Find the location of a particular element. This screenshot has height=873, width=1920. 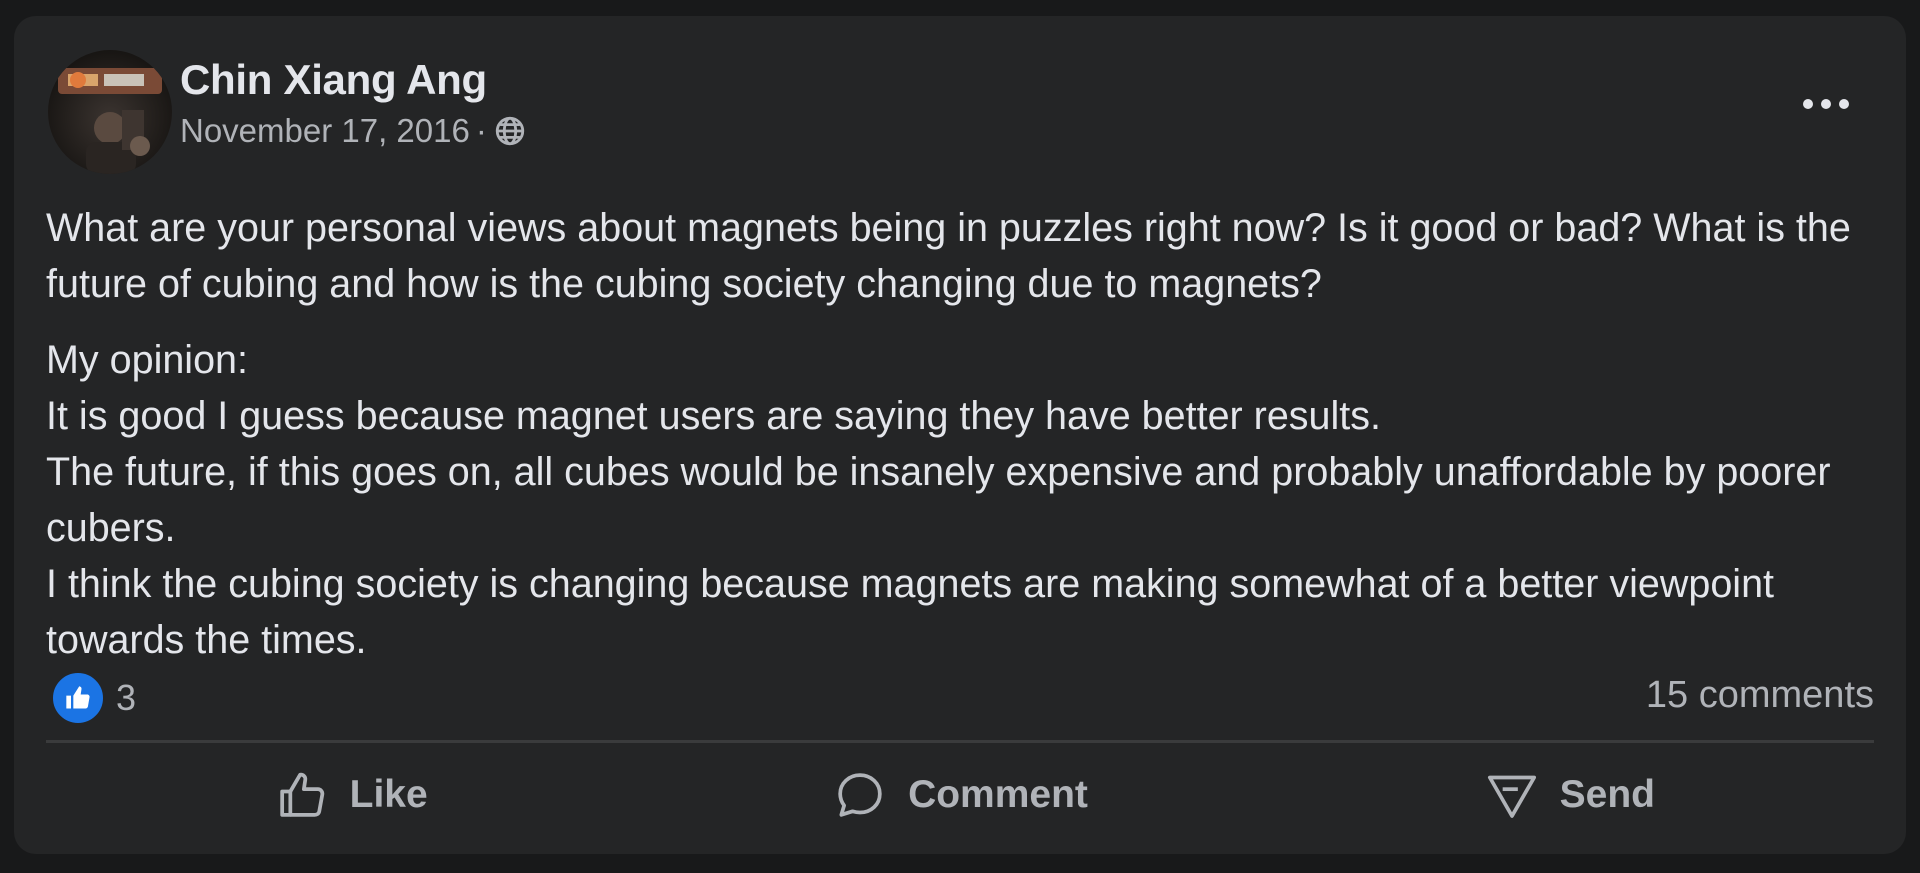

post-date: November 17, 2016 is located at coordinates (325, 131).